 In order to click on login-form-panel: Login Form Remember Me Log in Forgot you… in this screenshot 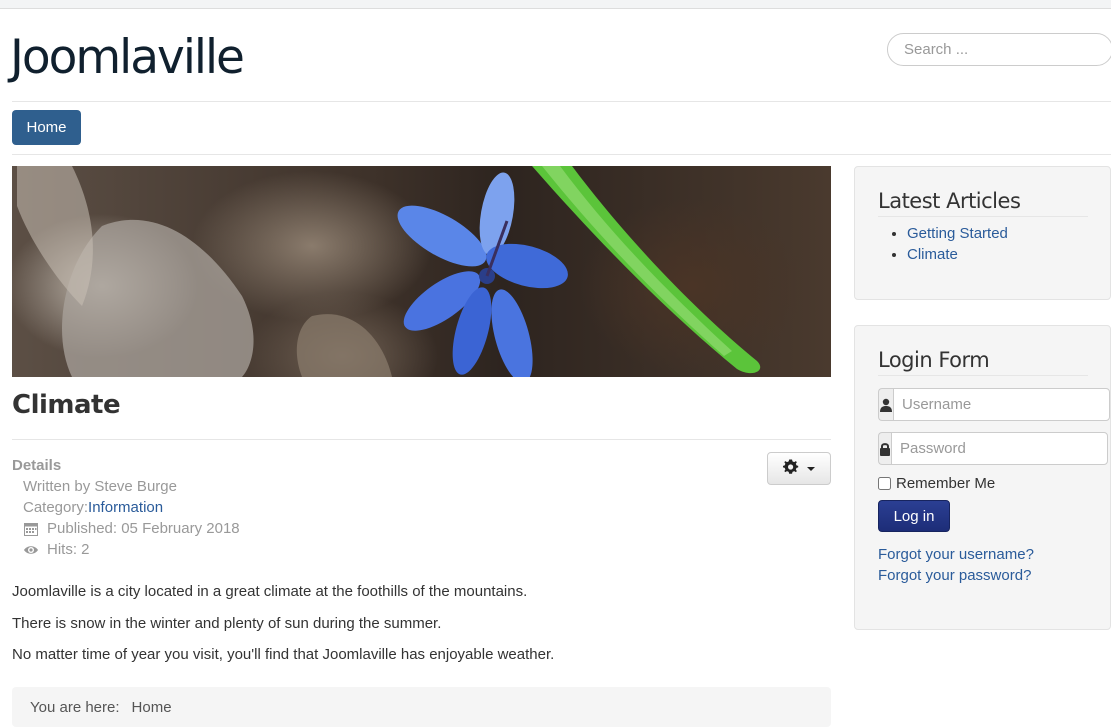, I will do `click(982, 477)`.